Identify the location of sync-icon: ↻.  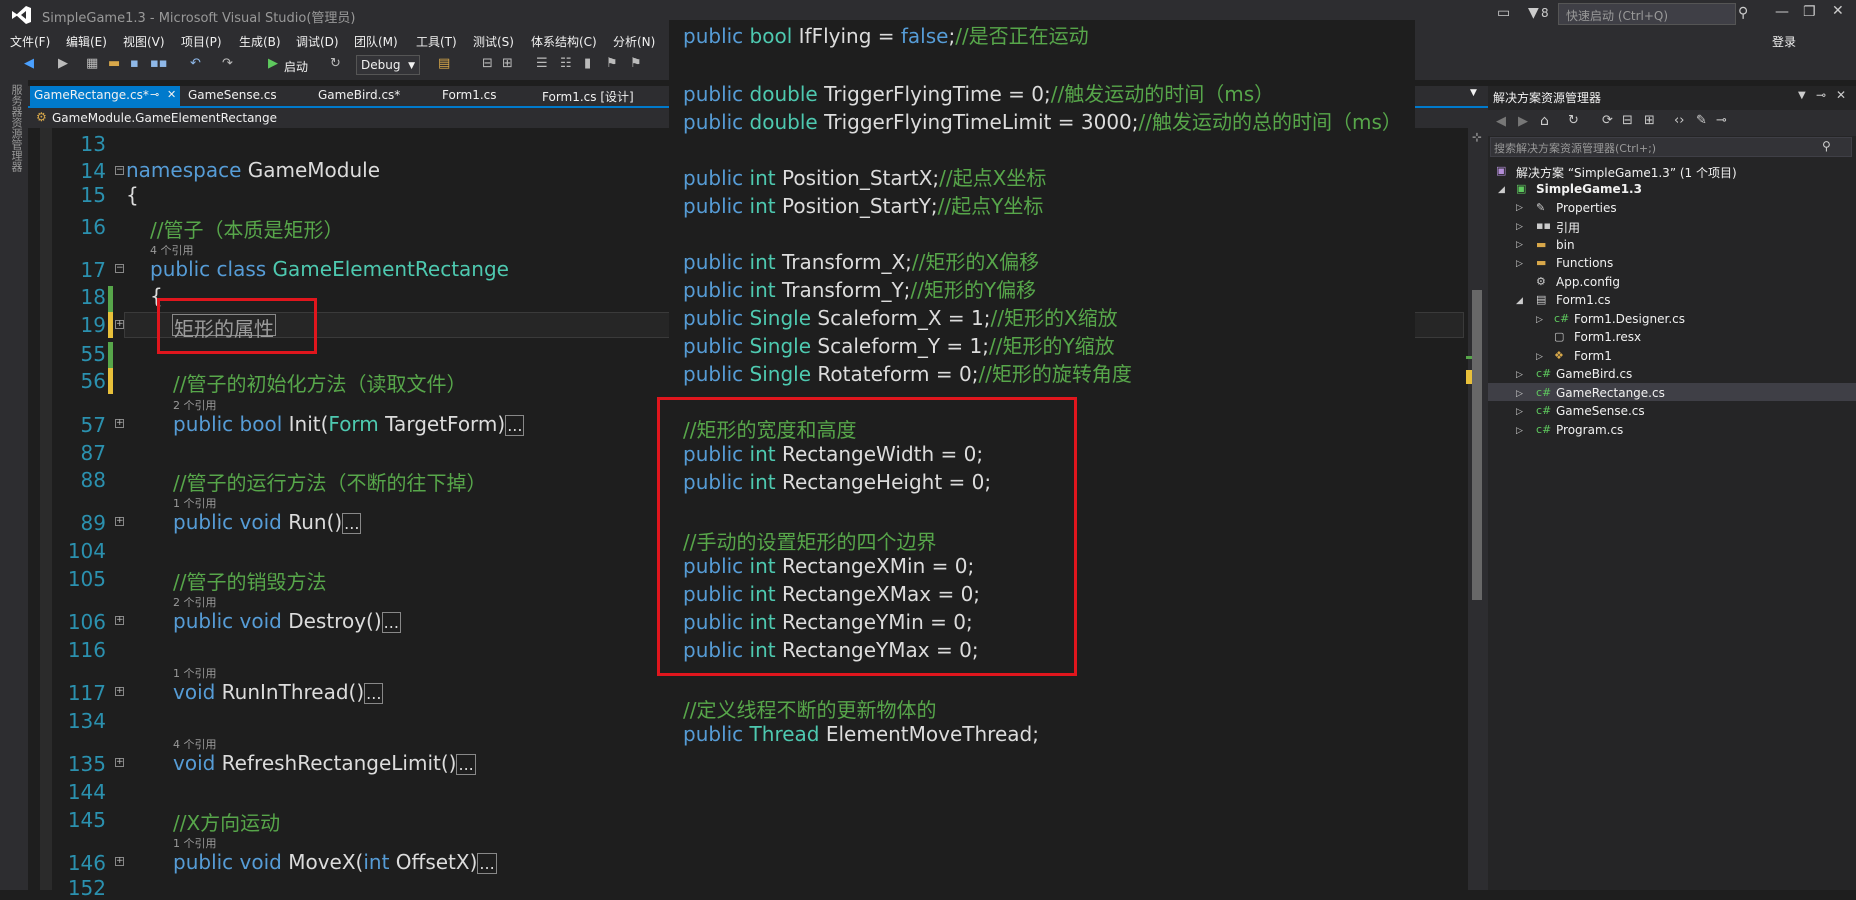
(1573, 120).